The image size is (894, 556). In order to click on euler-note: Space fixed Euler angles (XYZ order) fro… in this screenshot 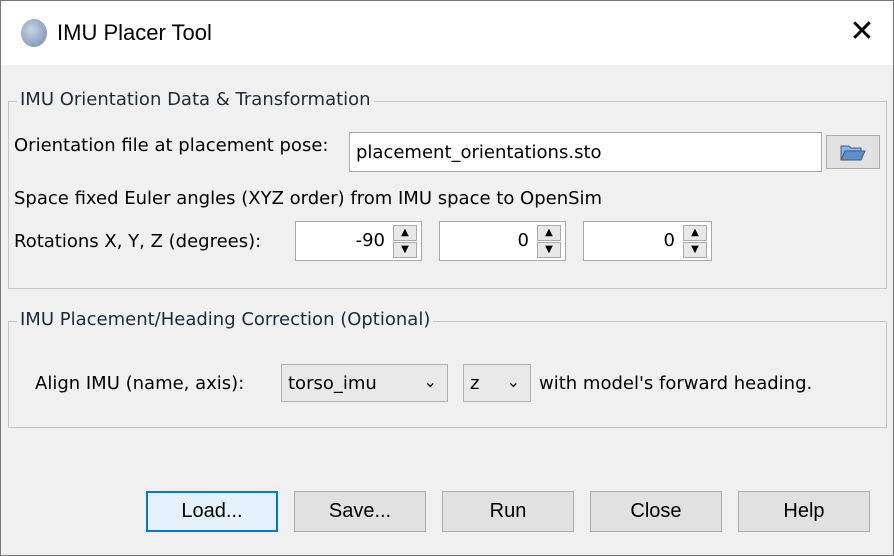, I will do `click(308, 198)`.